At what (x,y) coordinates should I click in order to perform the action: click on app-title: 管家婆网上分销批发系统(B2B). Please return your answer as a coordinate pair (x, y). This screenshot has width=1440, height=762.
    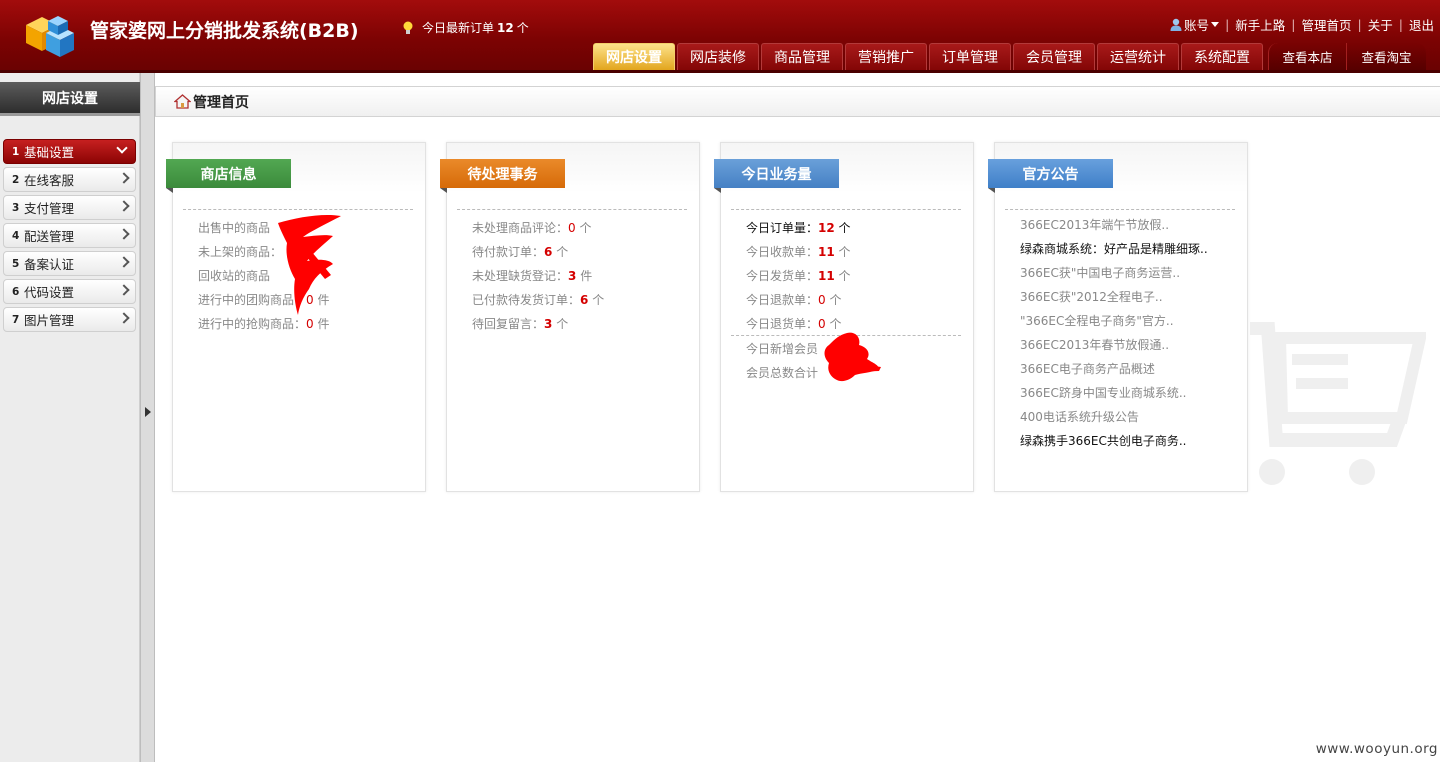
    Looking at the image, I should click on (224, 31).